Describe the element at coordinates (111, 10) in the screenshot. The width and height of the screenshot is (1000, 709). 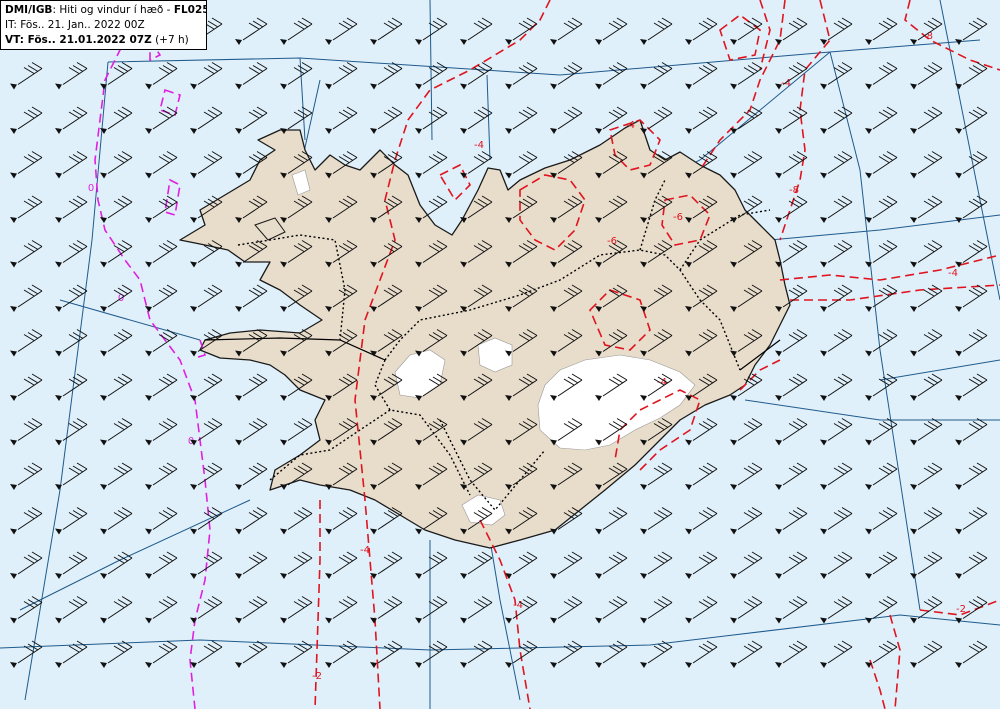
I see `header-product: Hiti og vindur í hæð` at that location.